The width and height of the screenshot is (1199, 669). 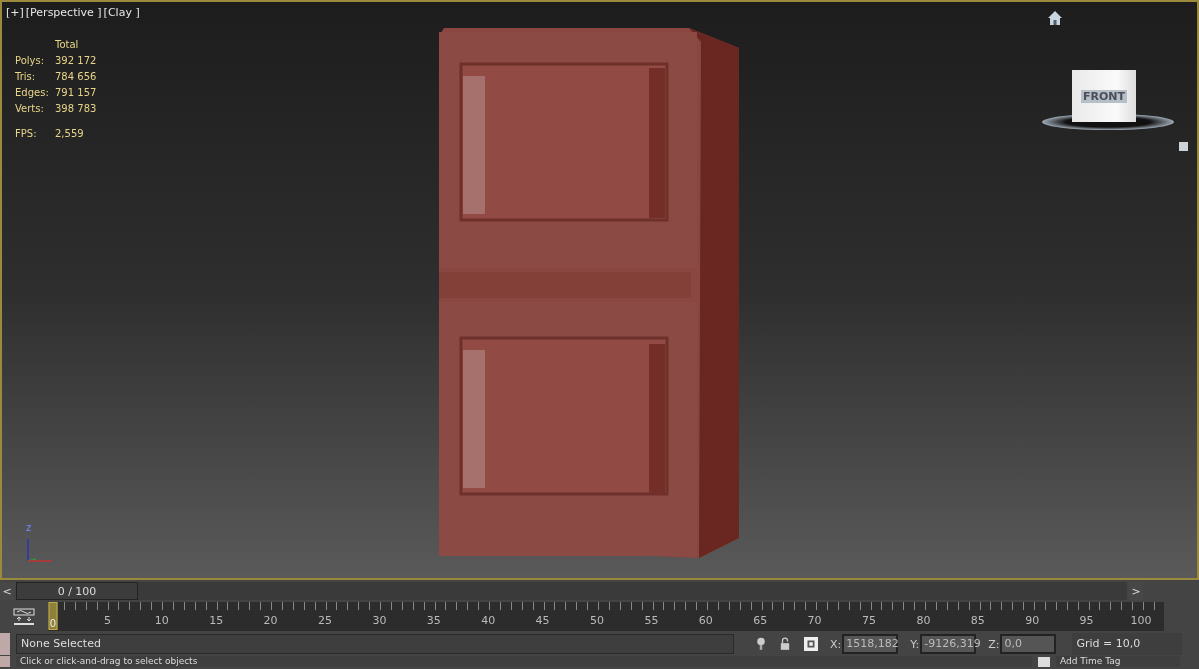 I want to click on stats-value: 784 656, so click(x=76, y=76).